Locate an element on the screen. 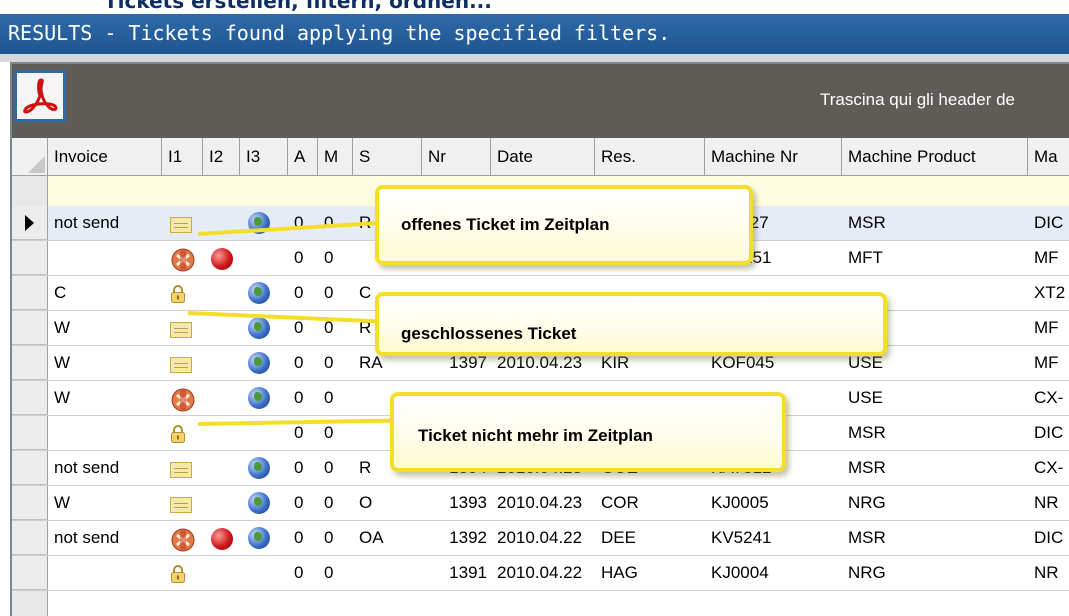 This screenshot has height=616, width=1069. column-header-5: M is located at coordinates (335, 156).